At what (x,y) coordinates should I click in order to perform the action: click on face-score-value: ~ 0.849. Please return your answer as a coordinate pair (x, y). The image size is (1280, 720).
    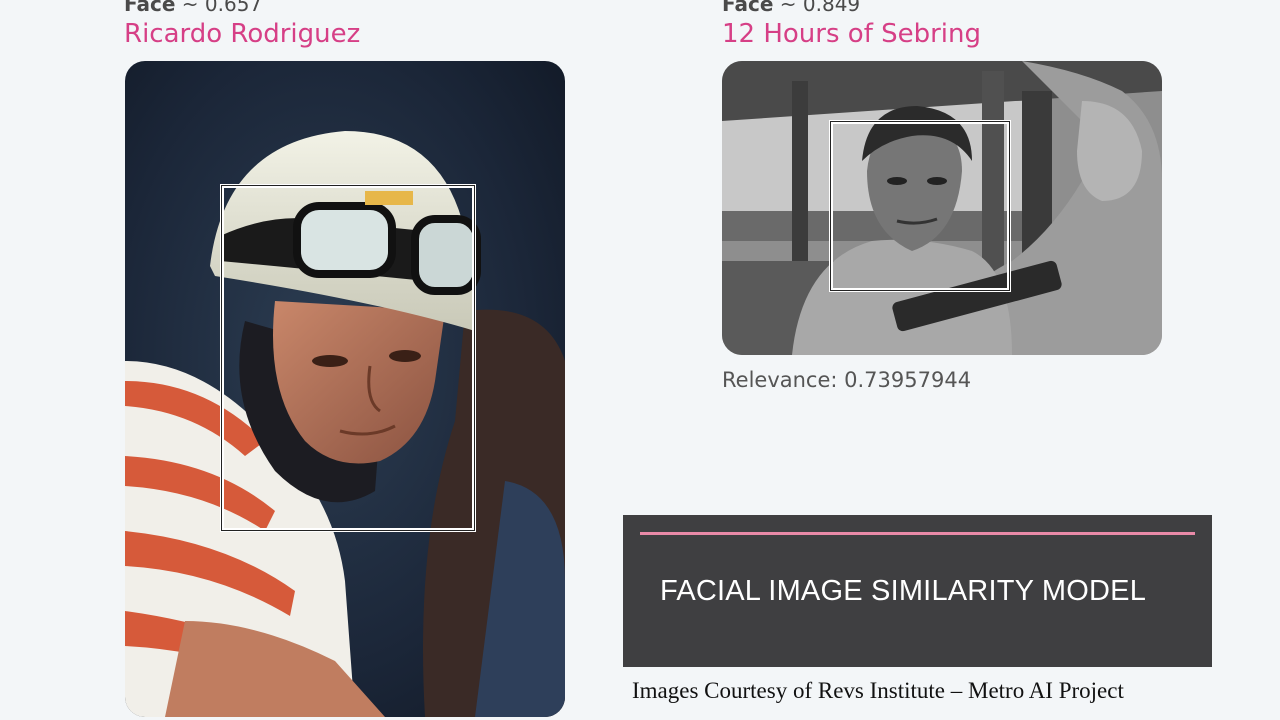
    Looking at the image, I should click on (820, 8).